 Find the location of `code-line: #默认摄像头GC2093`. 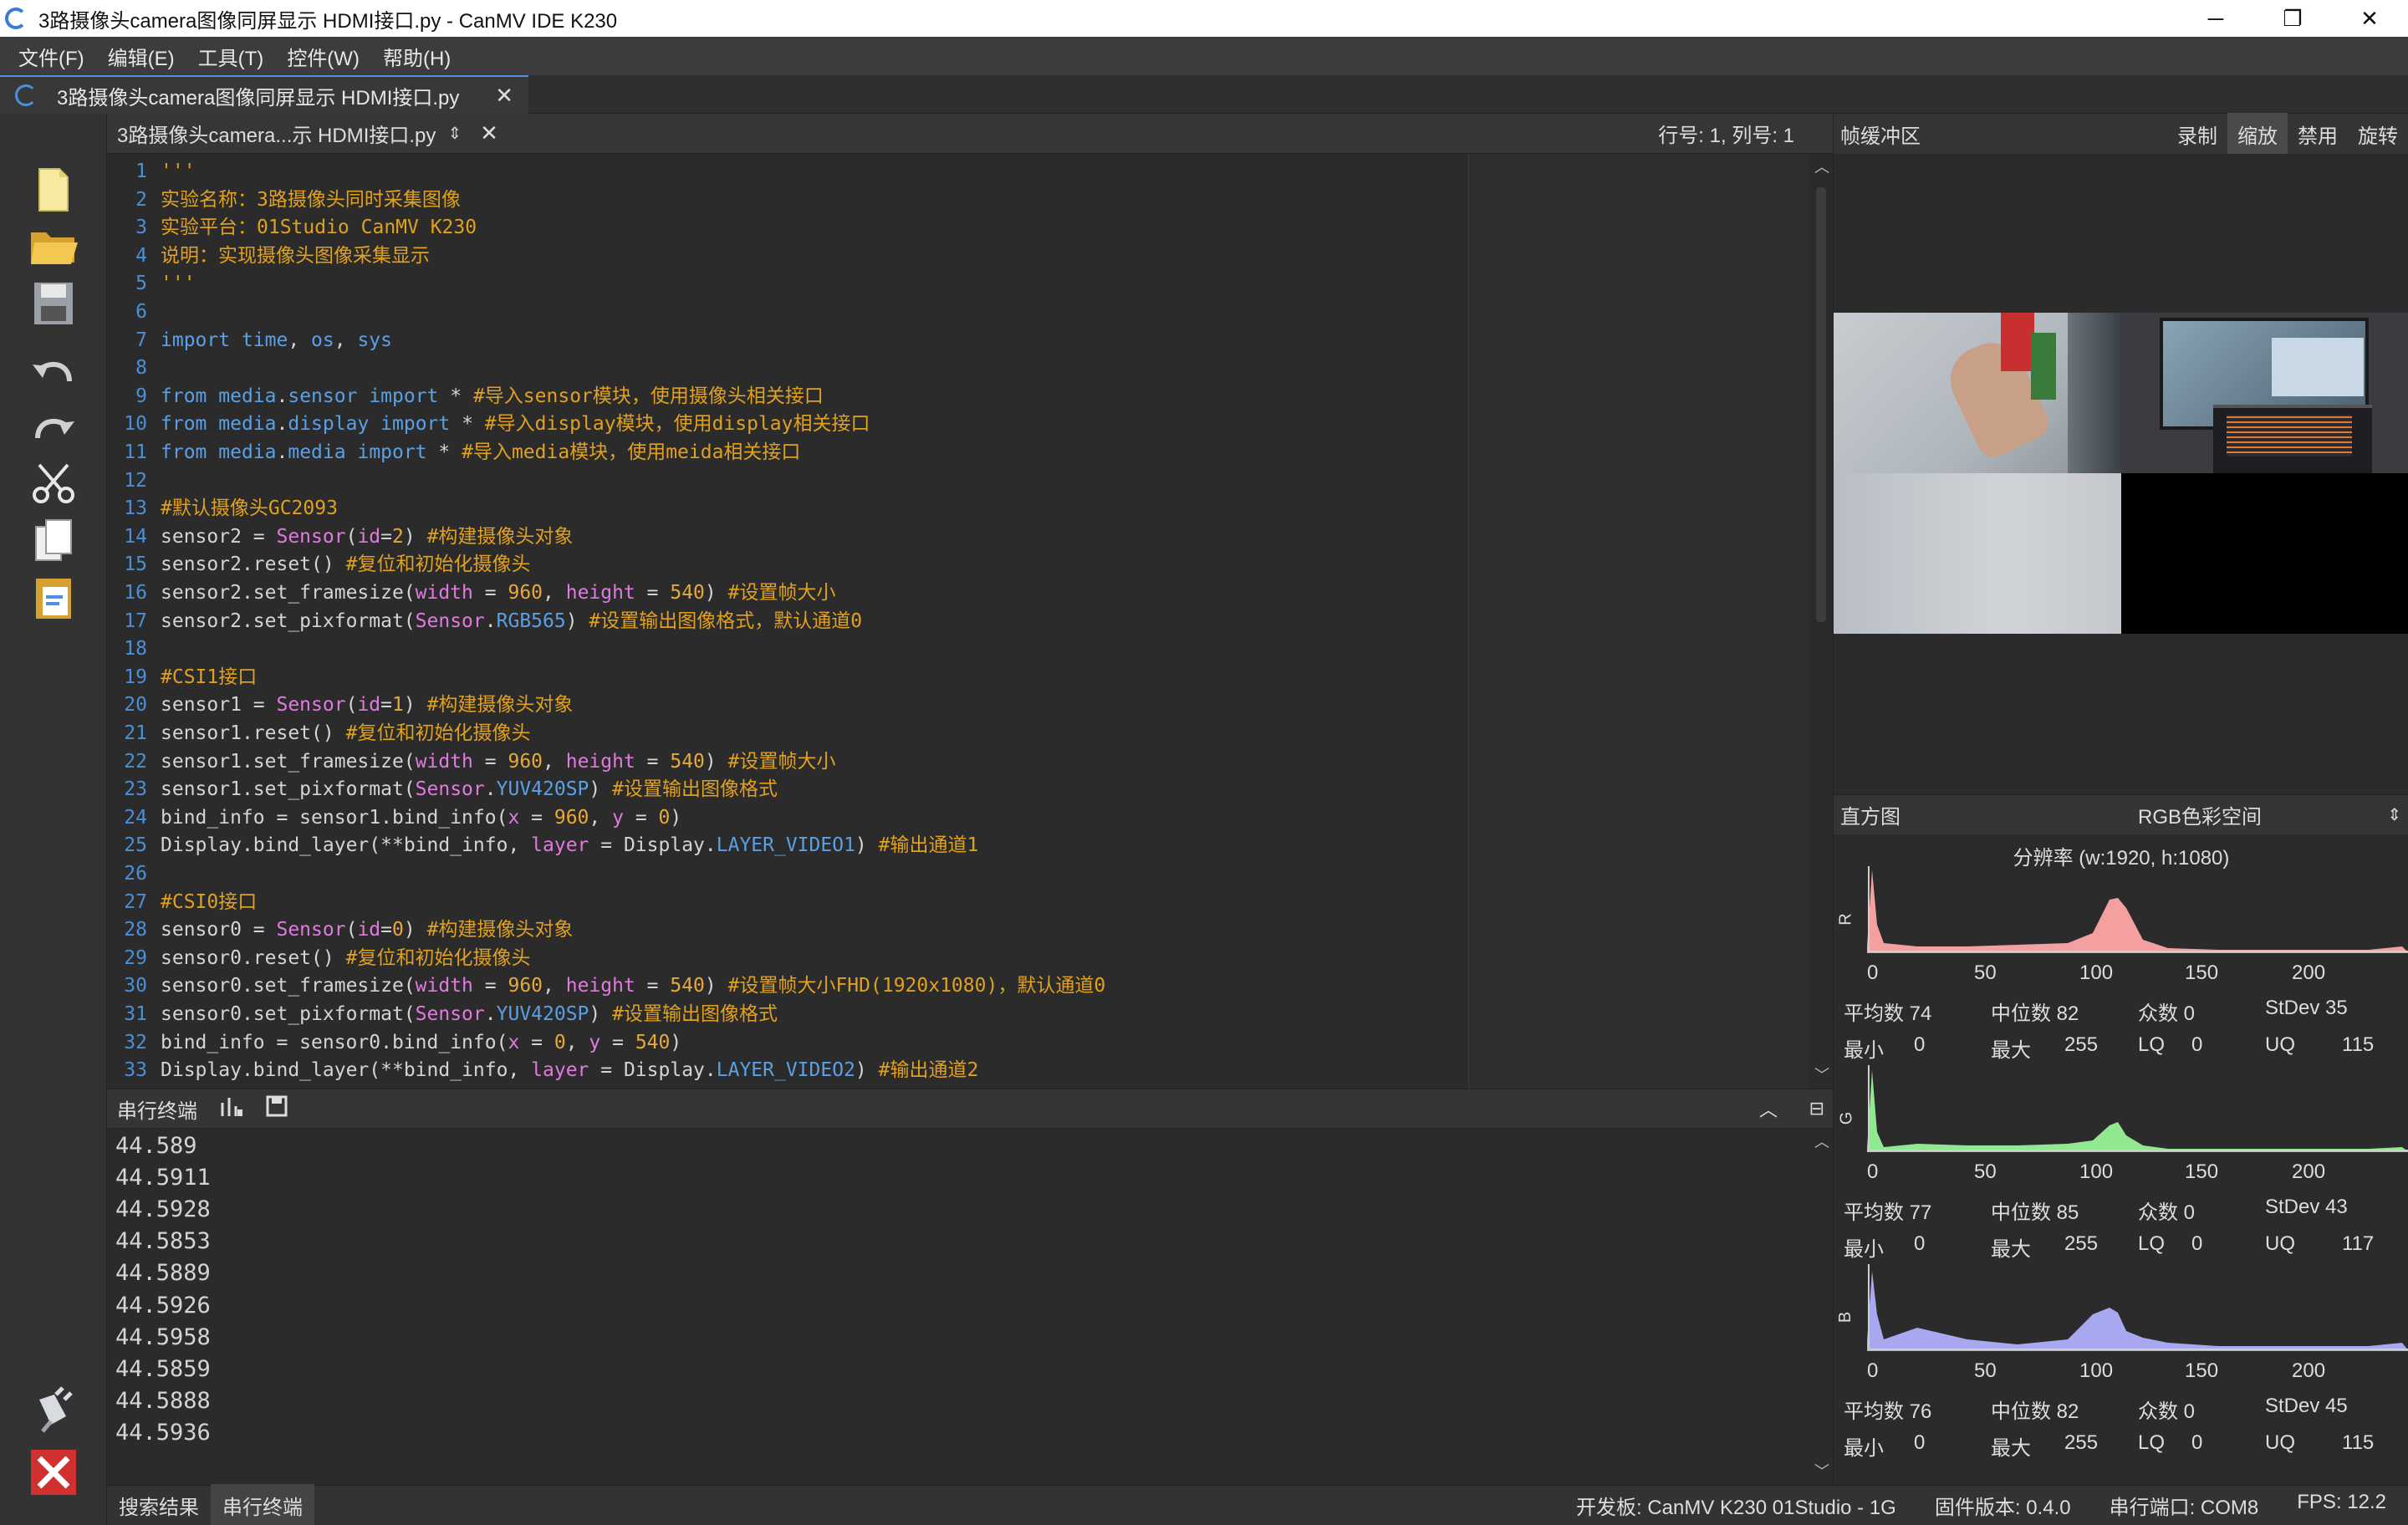

code-line: #默认摄像头GC2093 is located at coordinates (250, 508).